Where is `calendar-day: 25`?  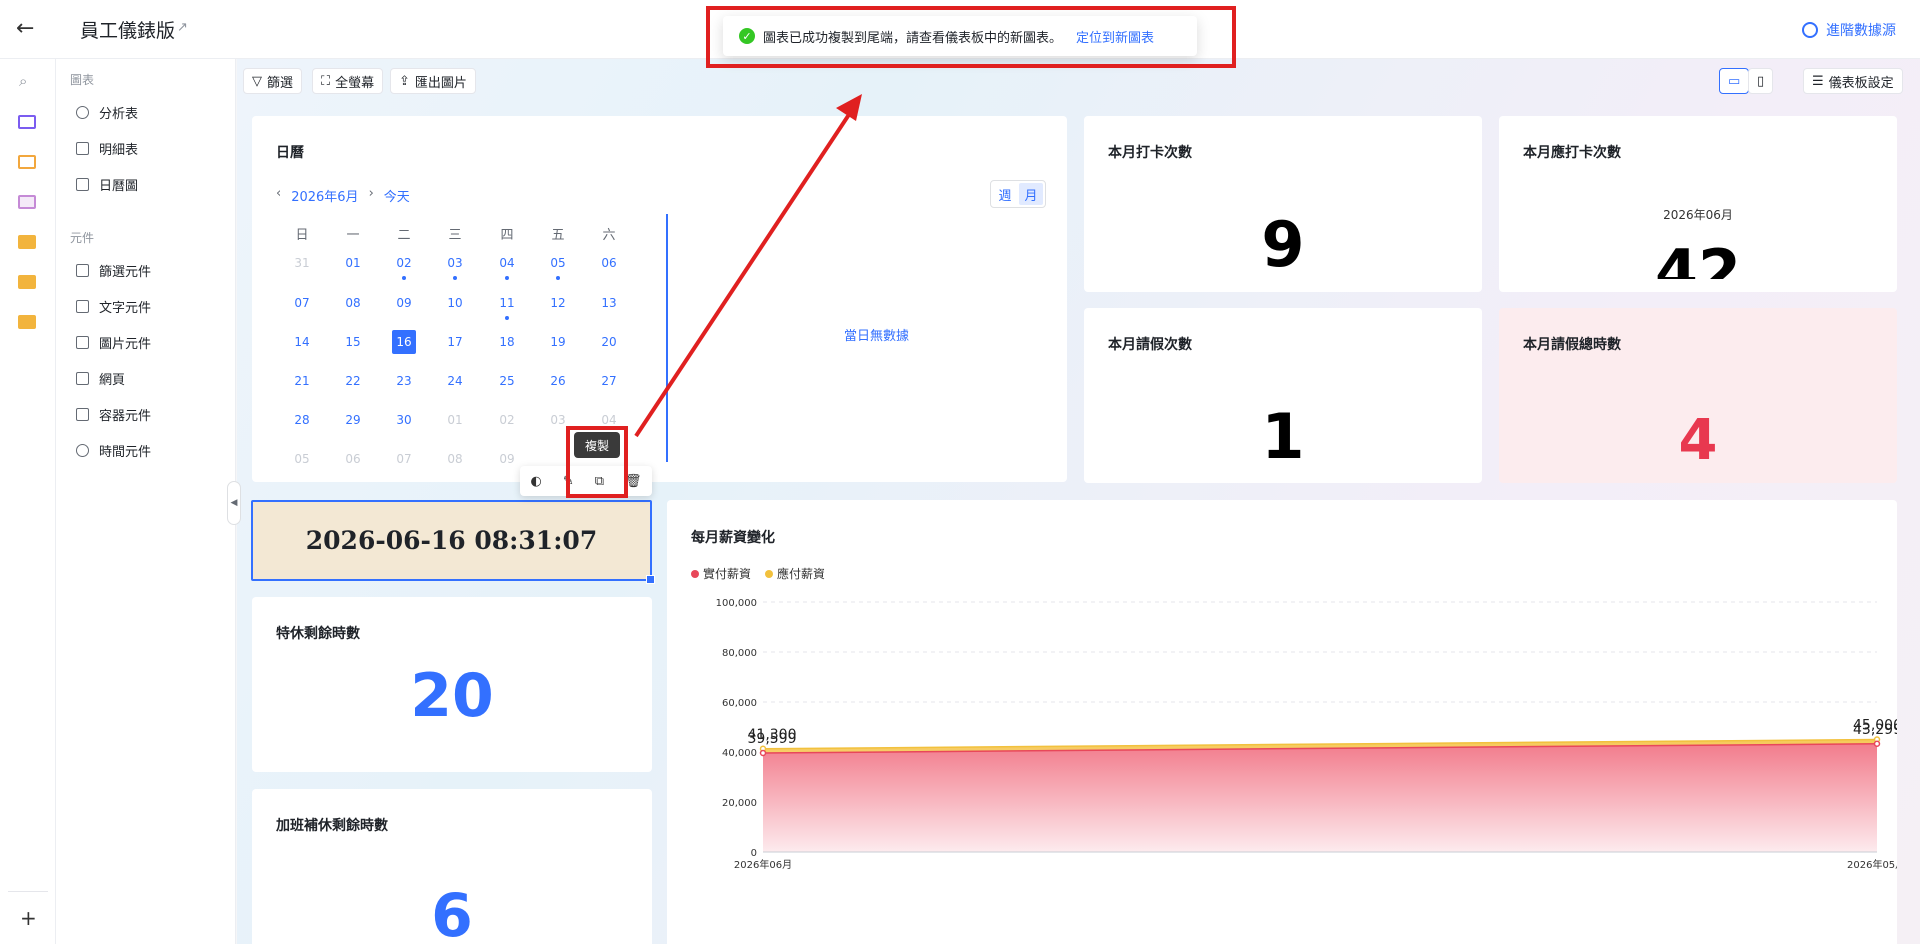 calendar-day: 25 is located at coordinates (507, 381).